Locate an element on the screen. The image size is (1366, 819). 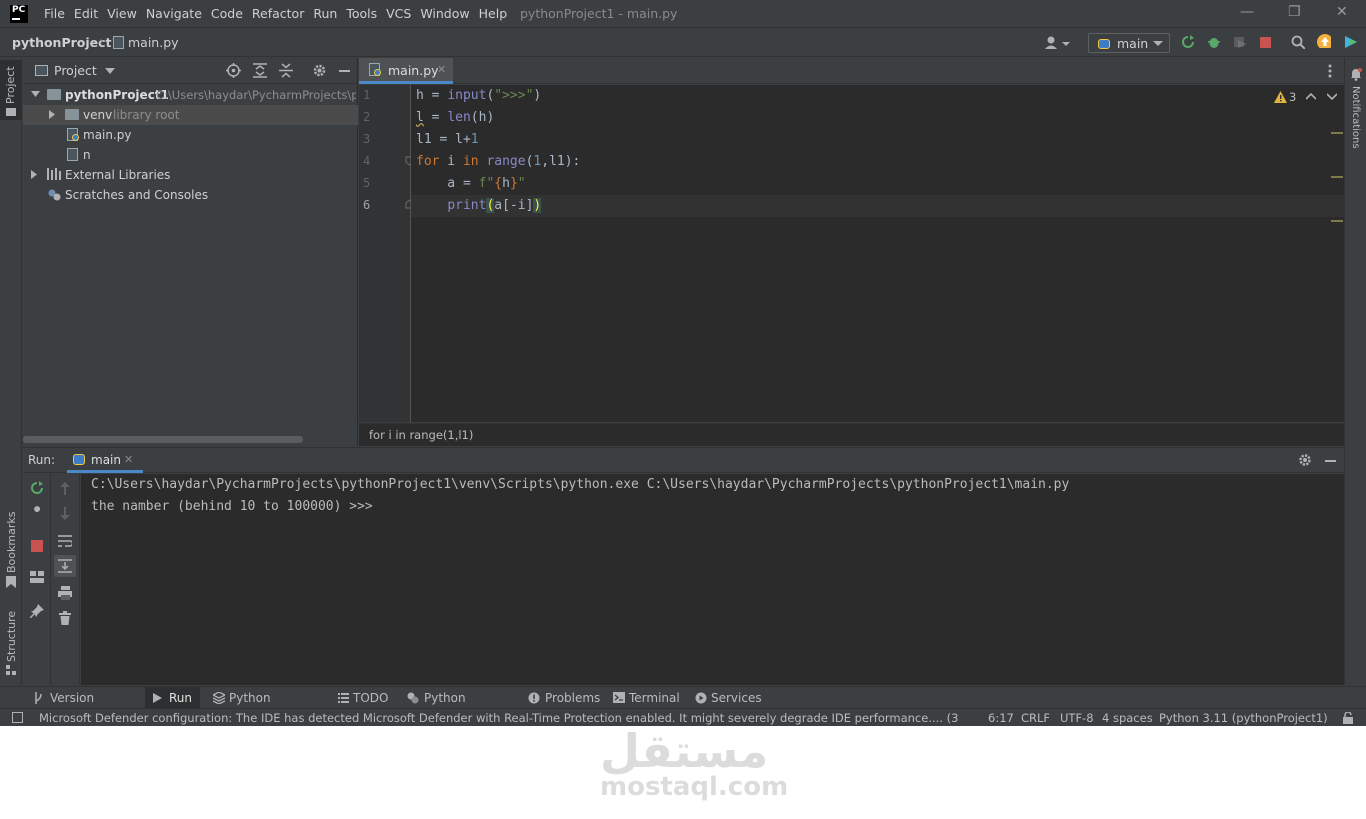
warning-count: 3 is located at coordinates (1292, 97).